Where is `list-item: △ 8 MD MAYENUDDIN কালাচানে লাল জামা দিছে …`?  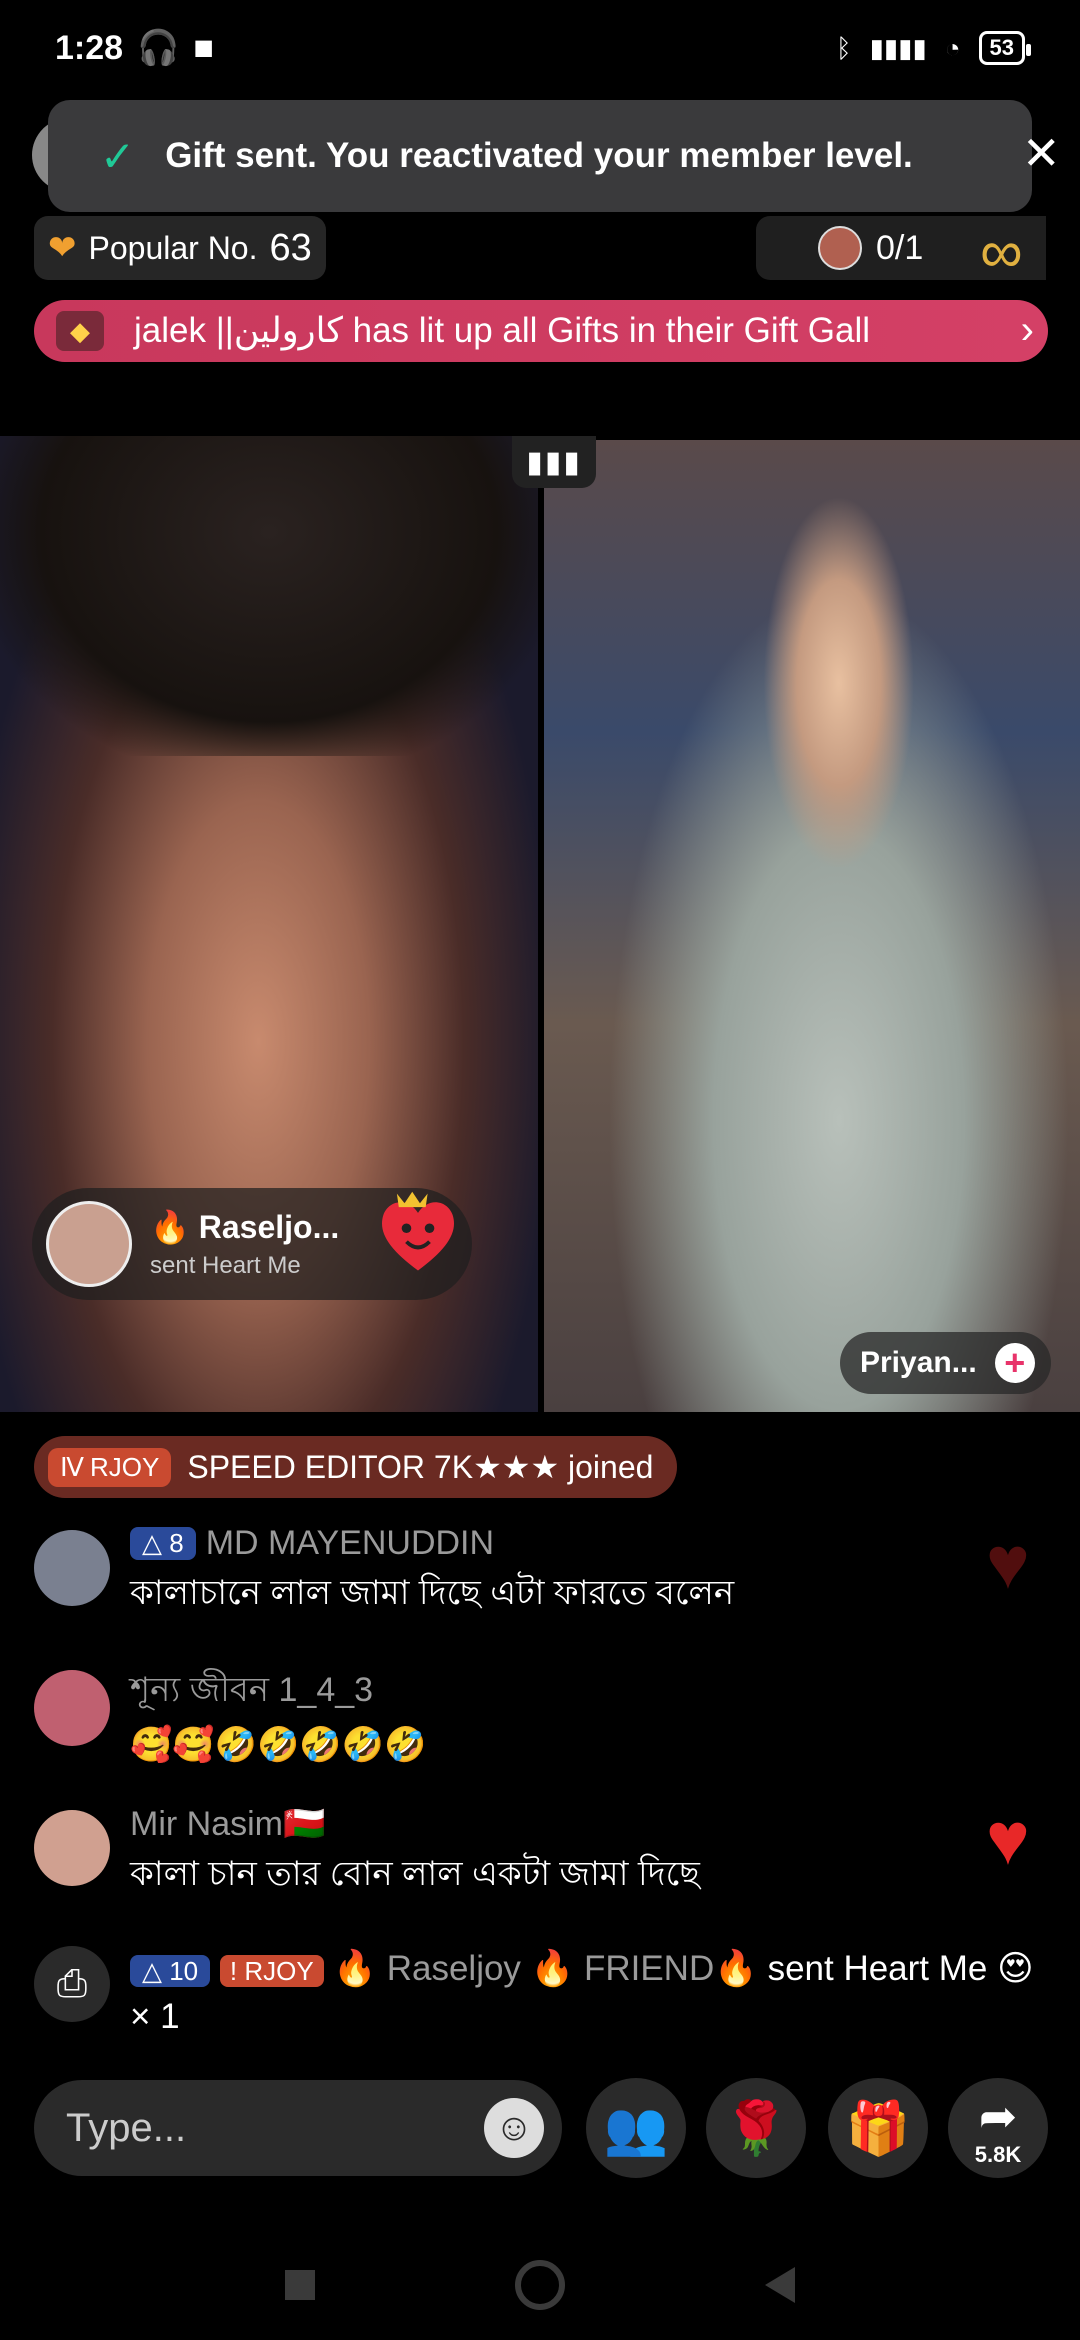
list-item: △ 8 MD MAYENUDDIN কালাচানে লাল জামা দিছে … is located at coordinates (384, 1574).